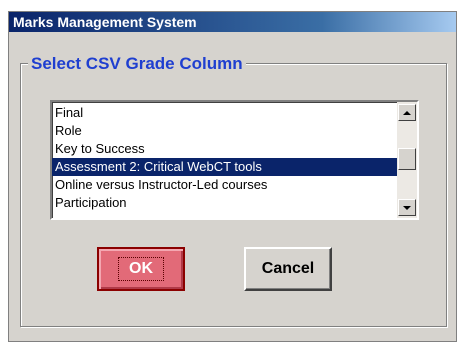 The image size is (461, 347). What do you see at coordinates (224, 131) in the screenshot?
I see `list-item: Role` at bounding box center [224, 131].